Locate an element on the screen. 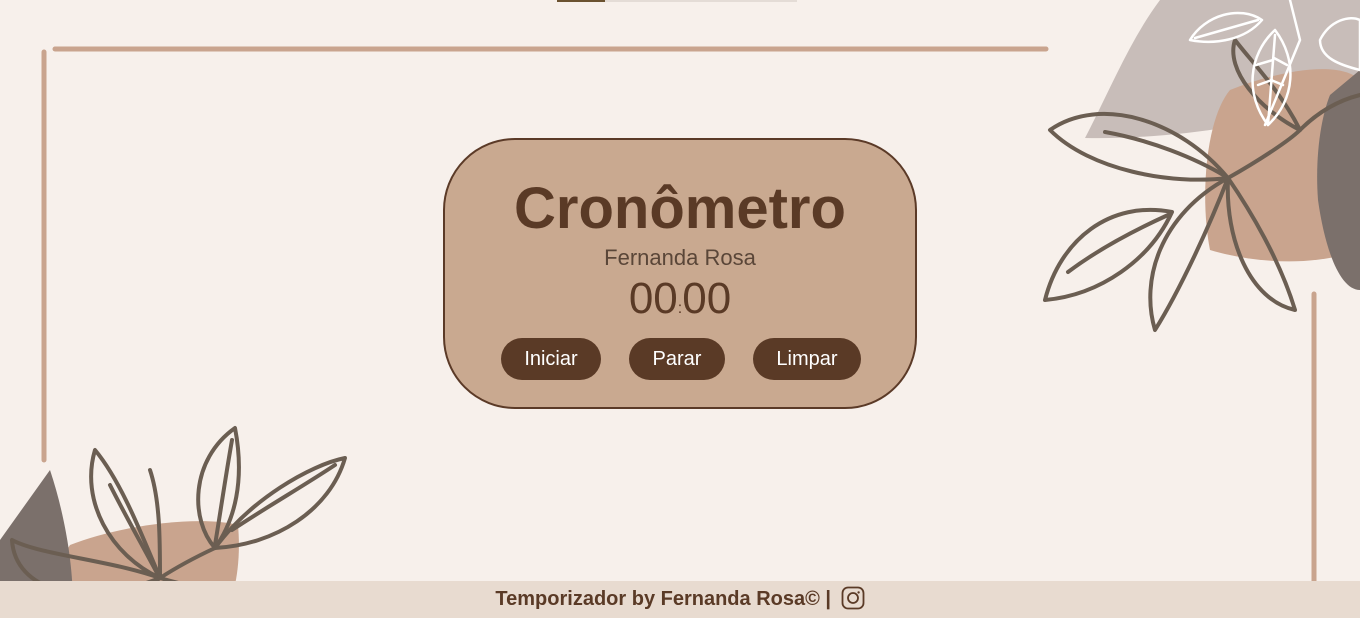 Image resolution: width=1360 pixels, height=618 pixels. clear-button: Limpar is located at coordinates (807, 359).